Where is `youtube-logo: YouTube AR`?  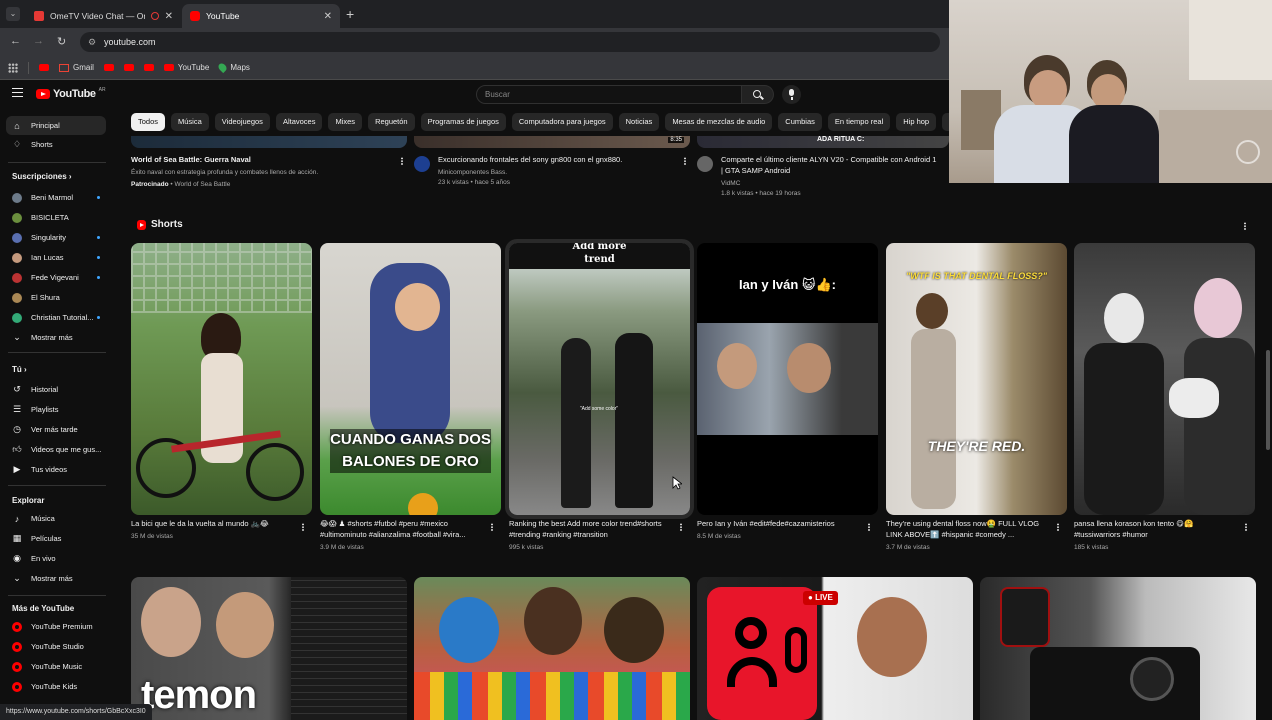
youtube-logo: YouTube AR is located at coordinates (71, 93).